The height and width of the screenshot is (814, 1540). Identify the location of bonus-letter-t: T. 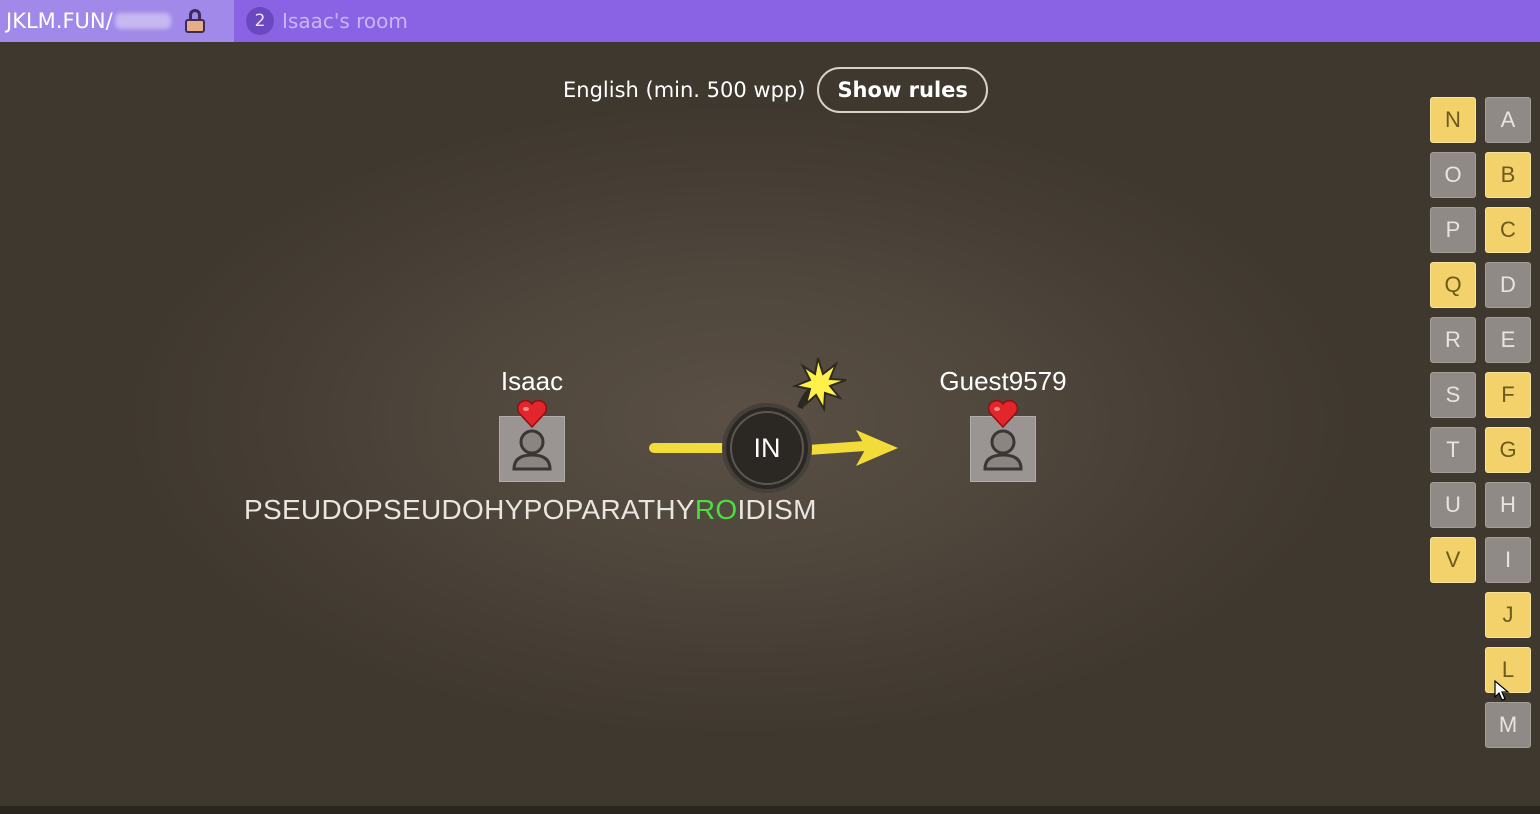
(1453, 450).